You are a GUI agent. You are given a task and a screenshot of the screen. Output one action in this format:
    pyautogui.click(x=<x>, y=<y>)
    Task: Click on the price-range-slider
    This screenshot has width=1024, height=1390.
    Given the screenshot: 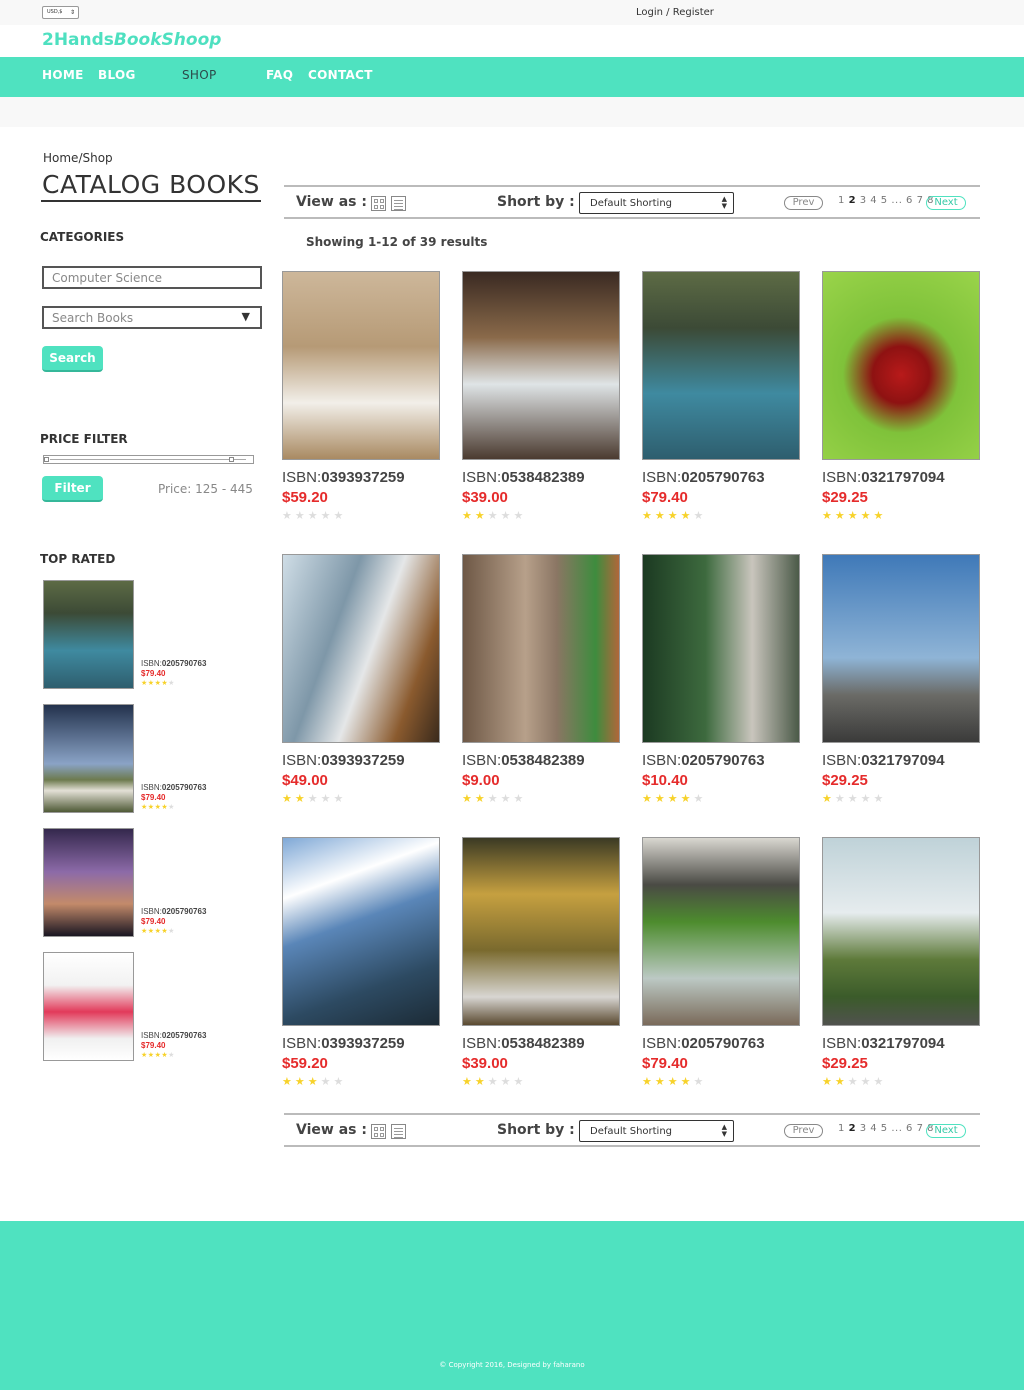 What is the action you would take?
    pyautogui.click(x=148, y=459)
    